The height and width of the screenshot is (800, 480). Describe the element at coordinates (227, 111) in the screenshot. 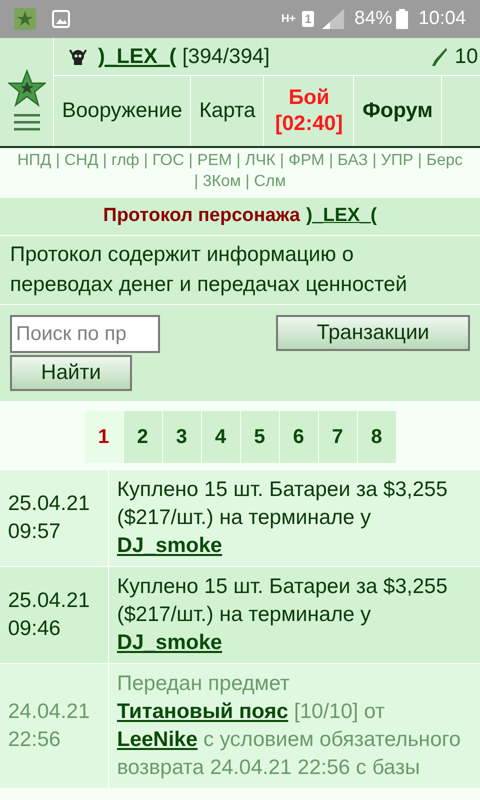

I see `nav-tab: Карта` at that location.